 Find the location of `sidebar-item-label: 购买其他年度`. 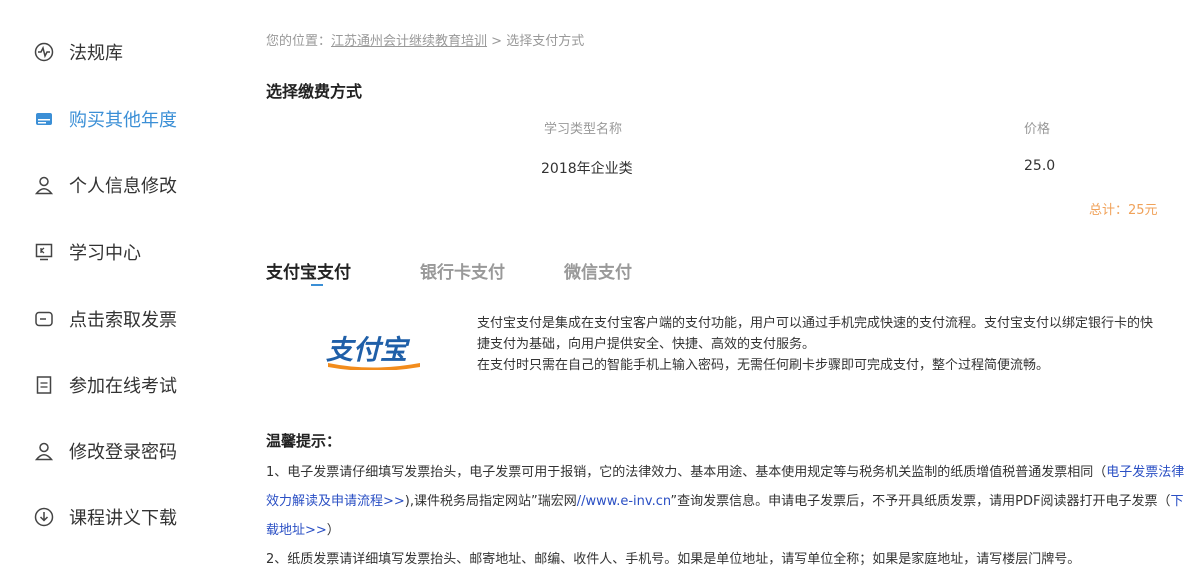

sidebar-item-label: 购买其他年度 is located at coordinates (123, 120).